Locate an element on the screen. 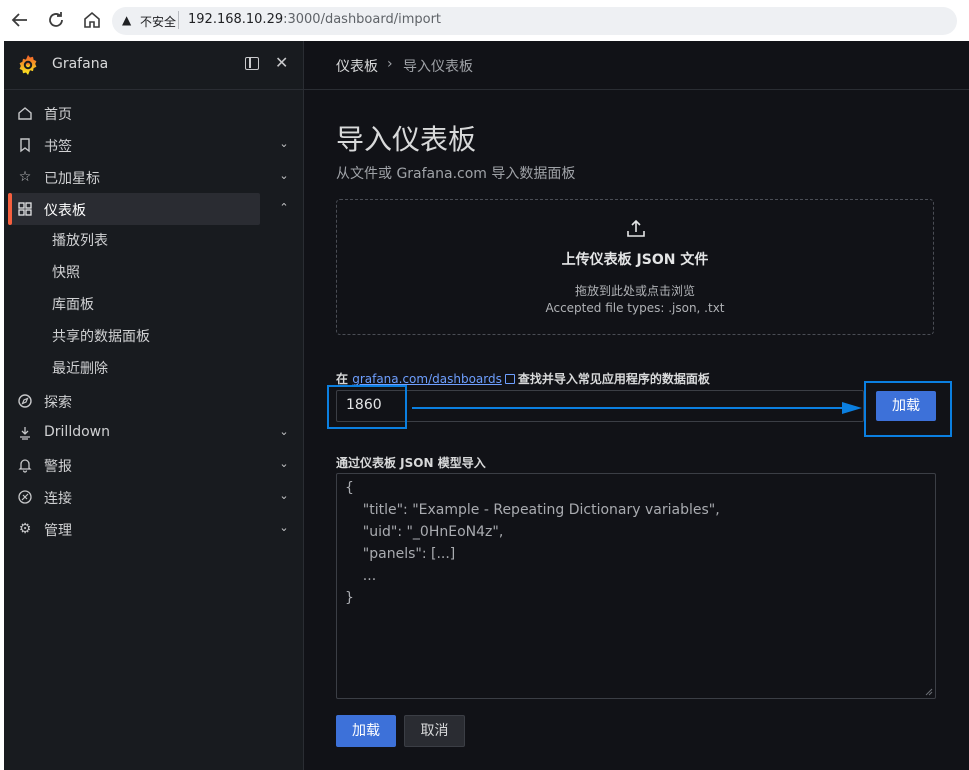  apps-icon is located at coordinates (25, 209).